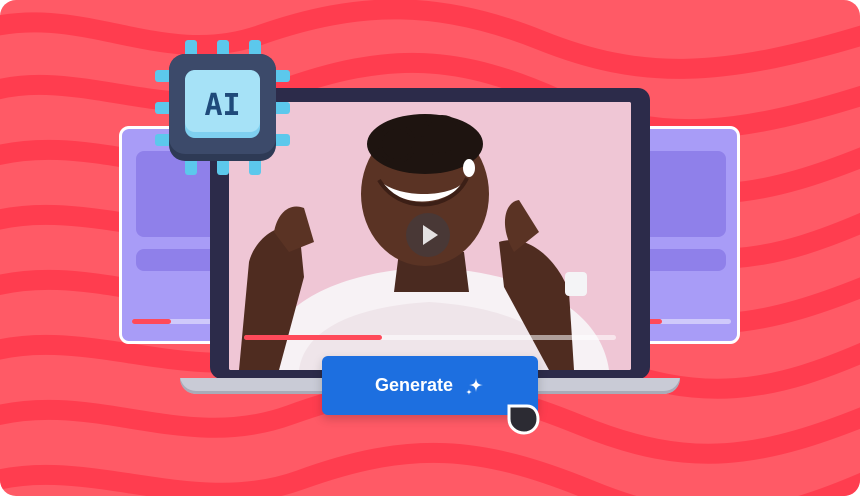 The width and height of the screenshot is (860, 496). I want to click on title-placeholder, so click(683, 260).